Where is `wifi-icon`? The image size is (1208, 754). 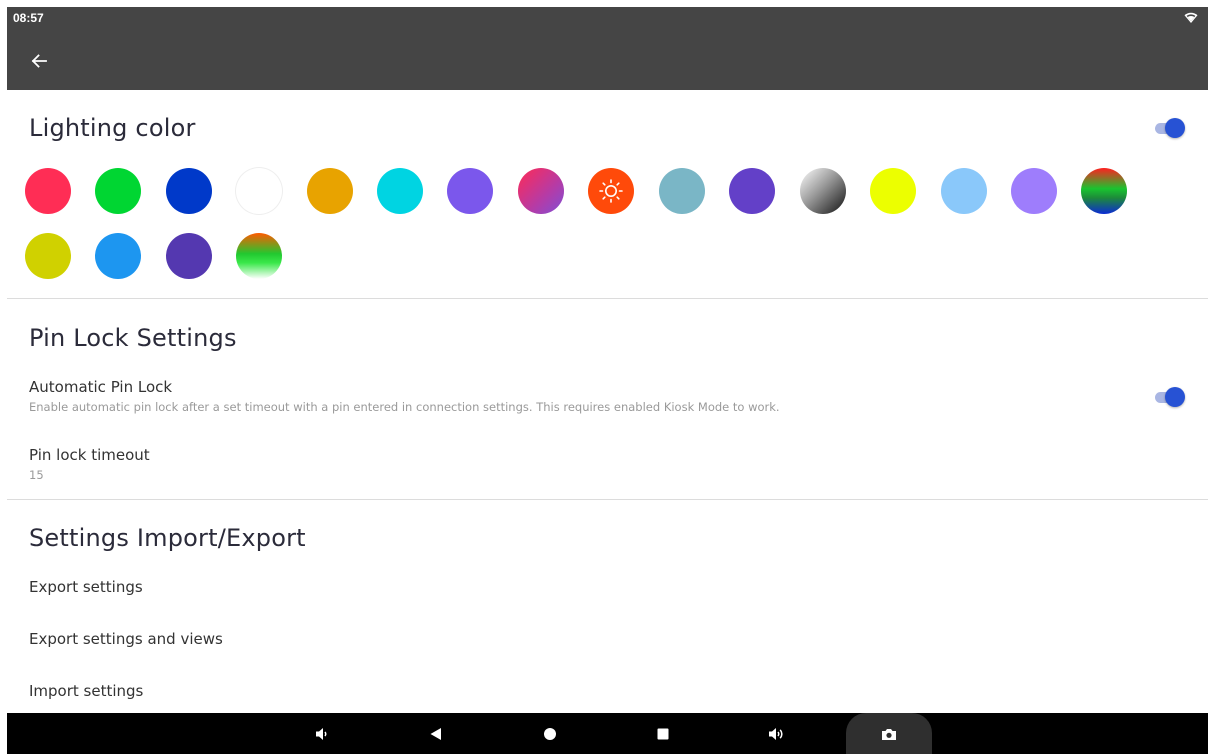
wifi-icon is located at coordinates (1191, 17).